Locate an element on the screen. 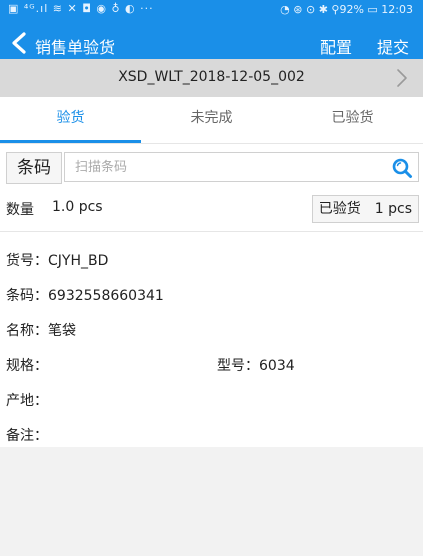 This screenshot has height=556, width=423. detail-spec-label: 规格： is located at coordinates (27, 366).